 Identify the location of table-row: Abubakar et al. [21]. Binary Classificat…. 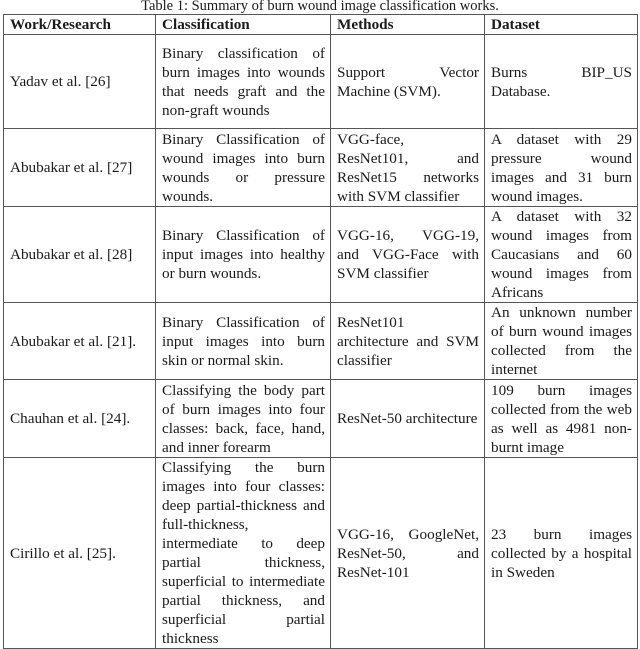
(320, 341).